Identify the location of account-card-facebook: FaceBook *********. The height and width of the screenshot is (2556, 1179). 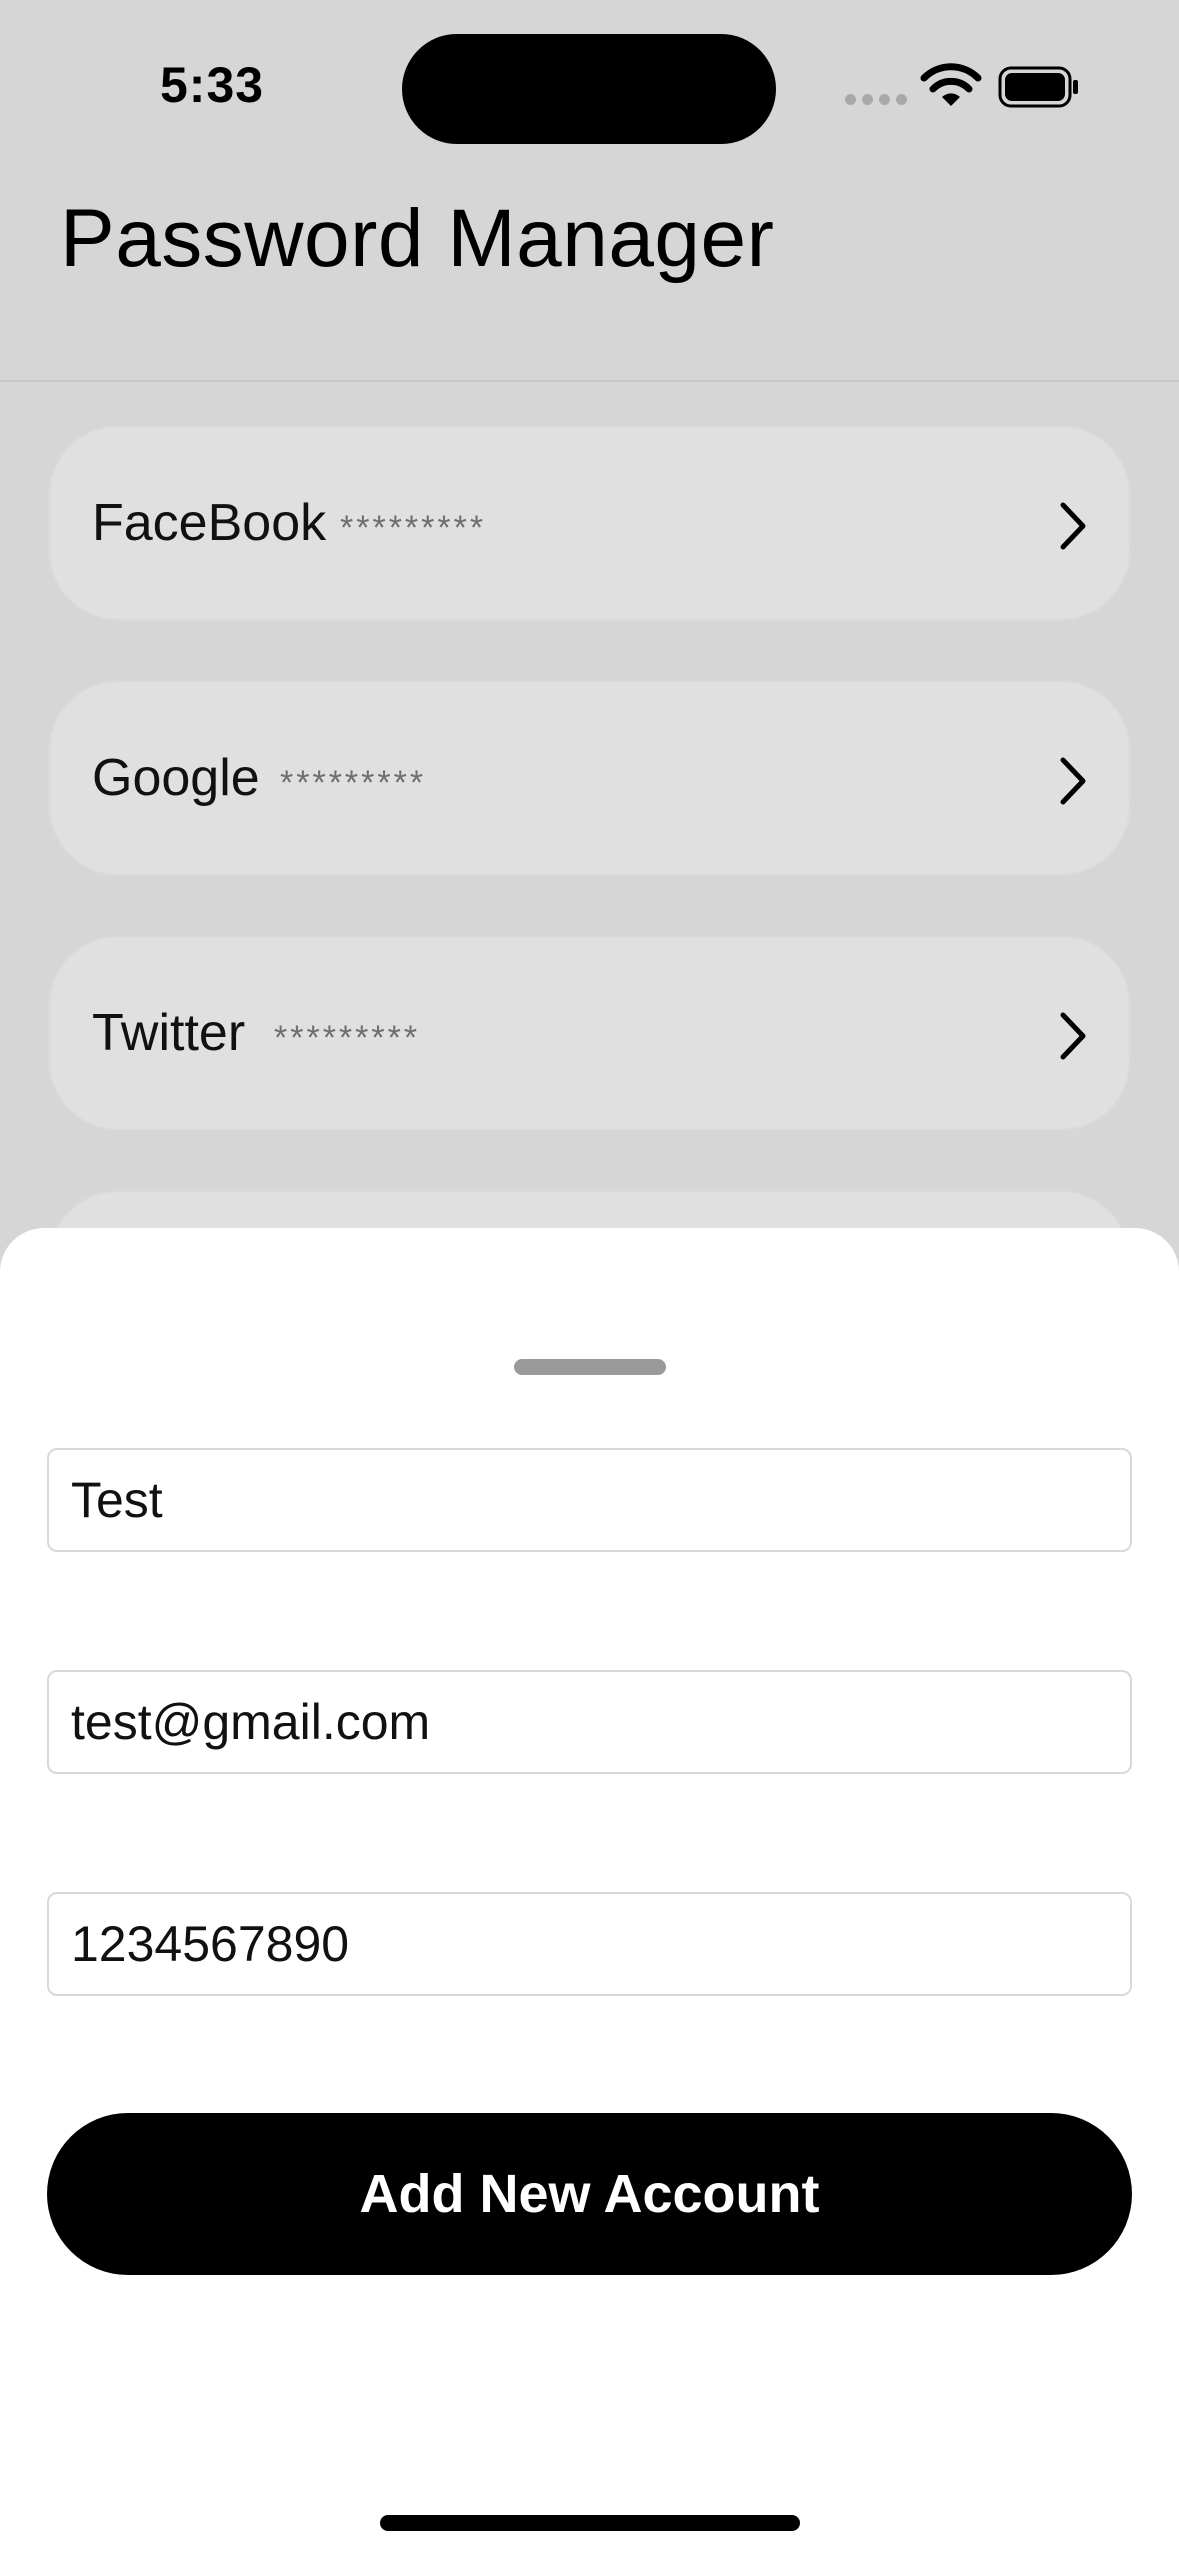
(589, 523).